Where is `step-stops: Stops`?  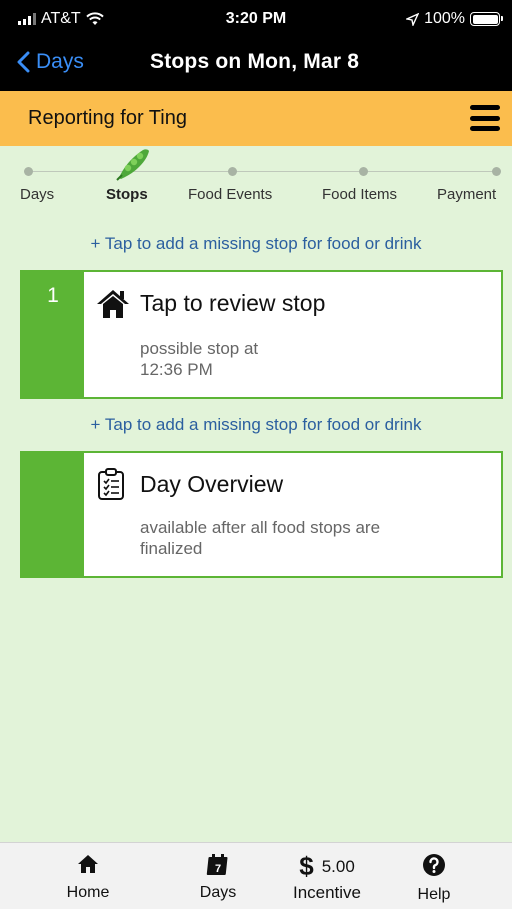 step-stops: Stops is located at coordinates (127, 194).